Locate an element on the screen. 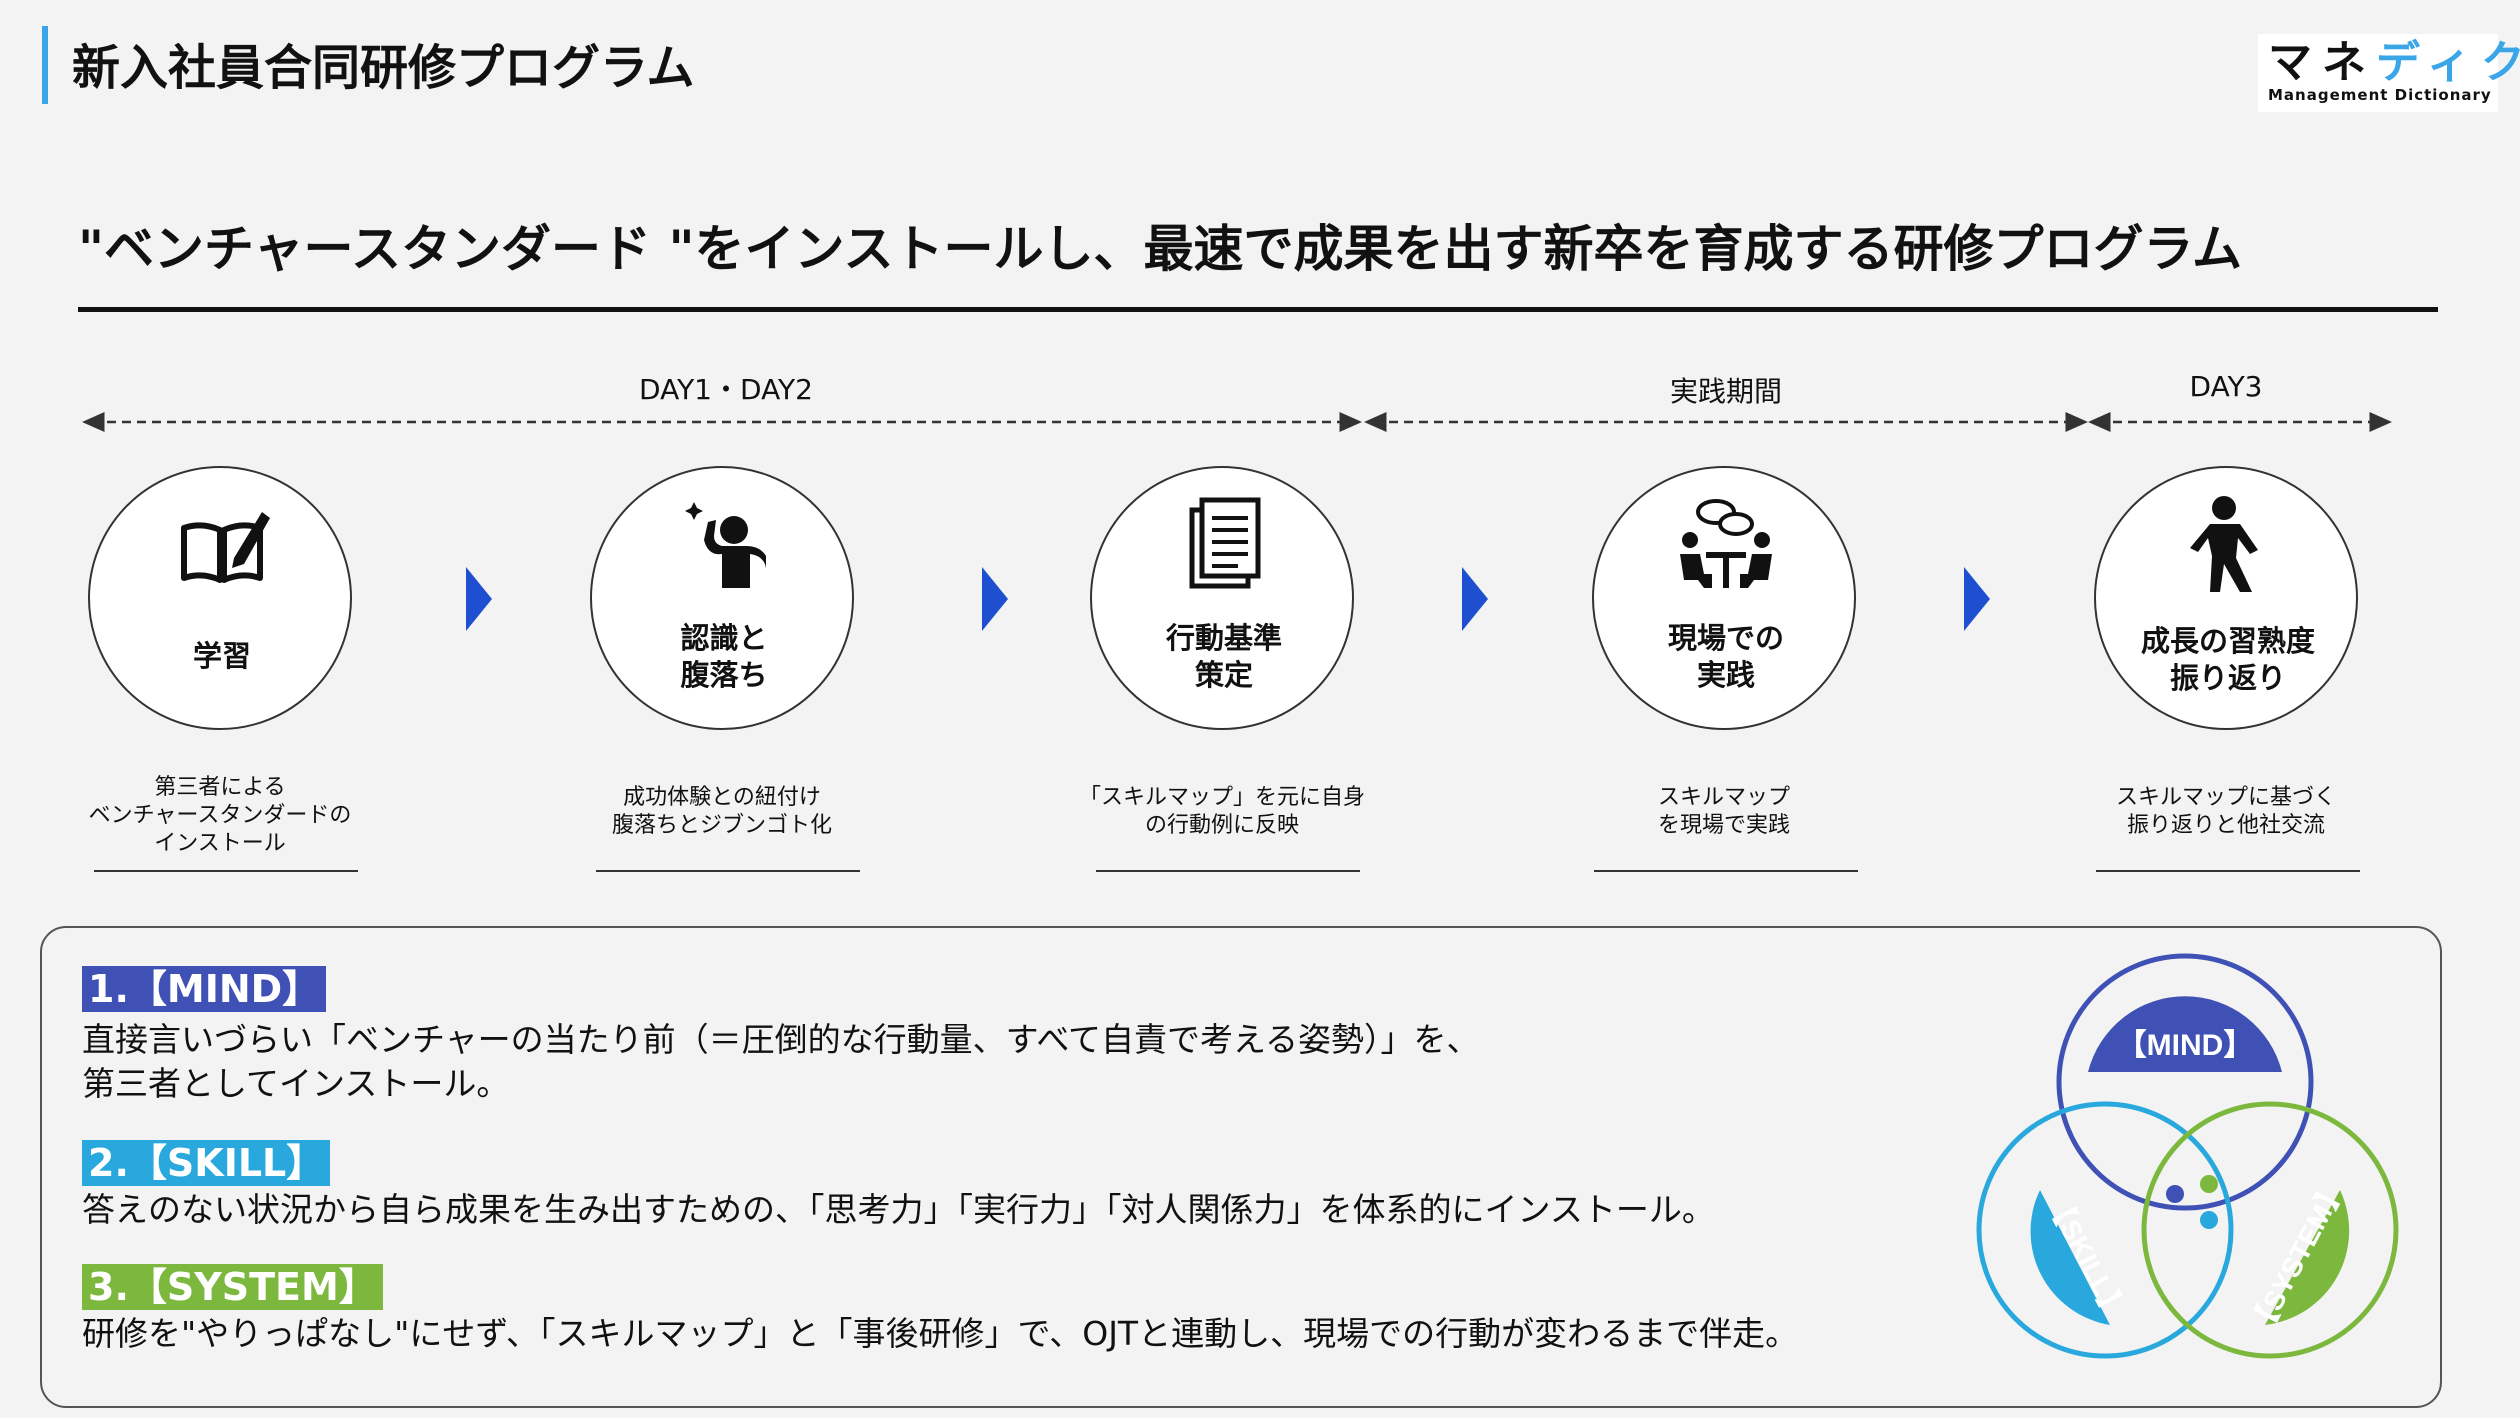 The image size is (2520, 1418). phase-label-day3: DAY3 is located at coordinates (2226, 386).